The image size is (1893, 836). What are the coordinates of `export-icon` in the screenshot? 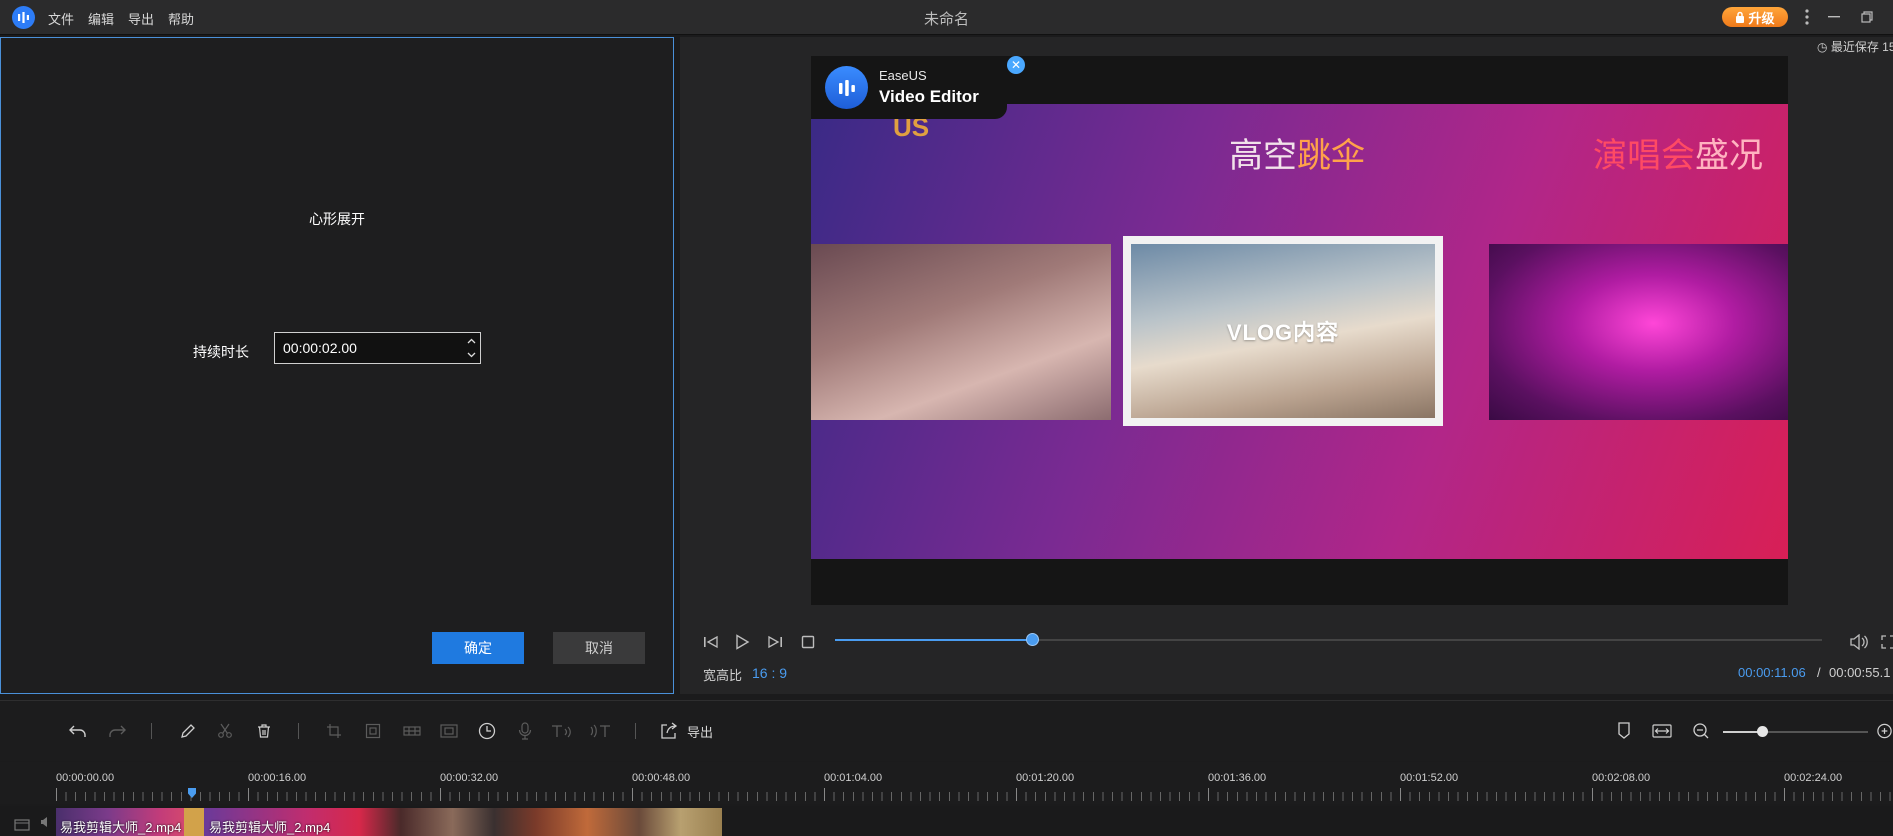 It's located at (669, 731).